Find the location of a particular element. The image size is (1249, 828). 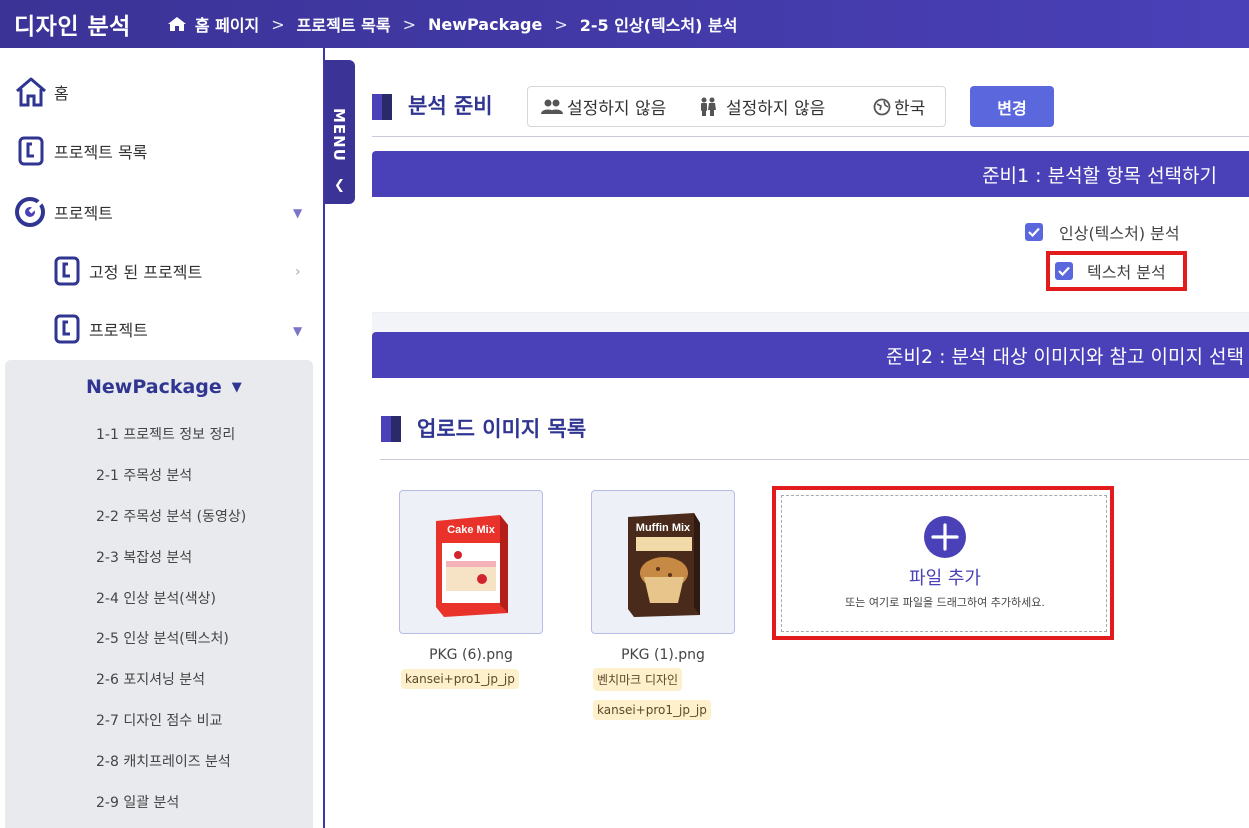

app-title: 디자인 분석 is located at coordinates (72, 27).